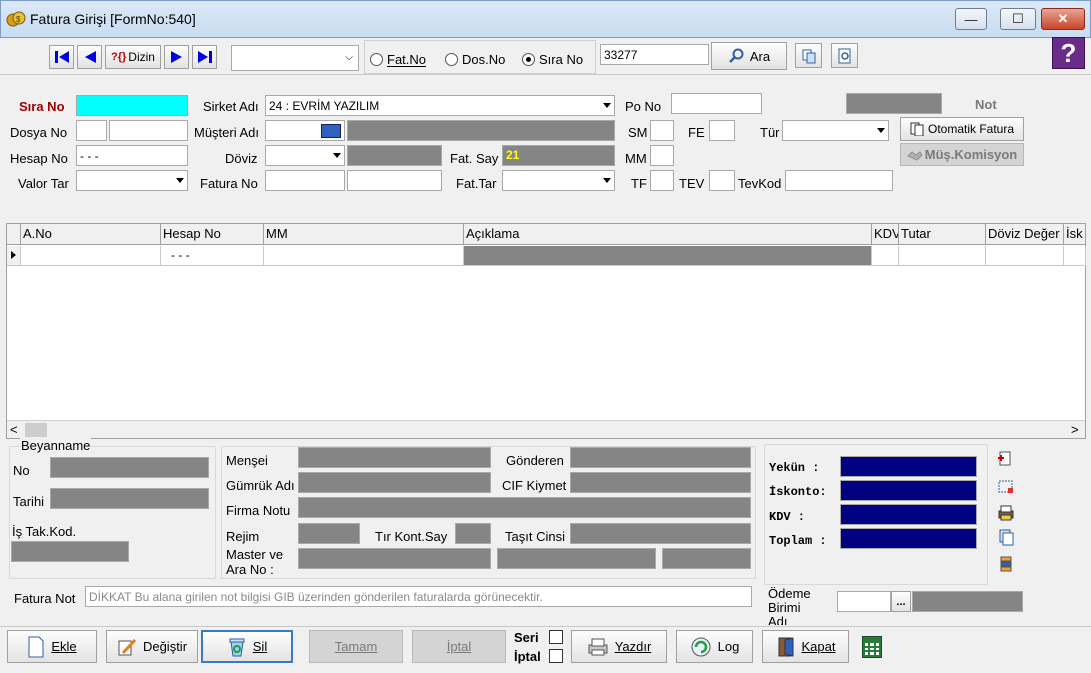 The height and width of the screenshot is (673, 1091). Describe the element at coordinates (247, 646) in the screenshot. I see `sil-button: Sil` at that location.